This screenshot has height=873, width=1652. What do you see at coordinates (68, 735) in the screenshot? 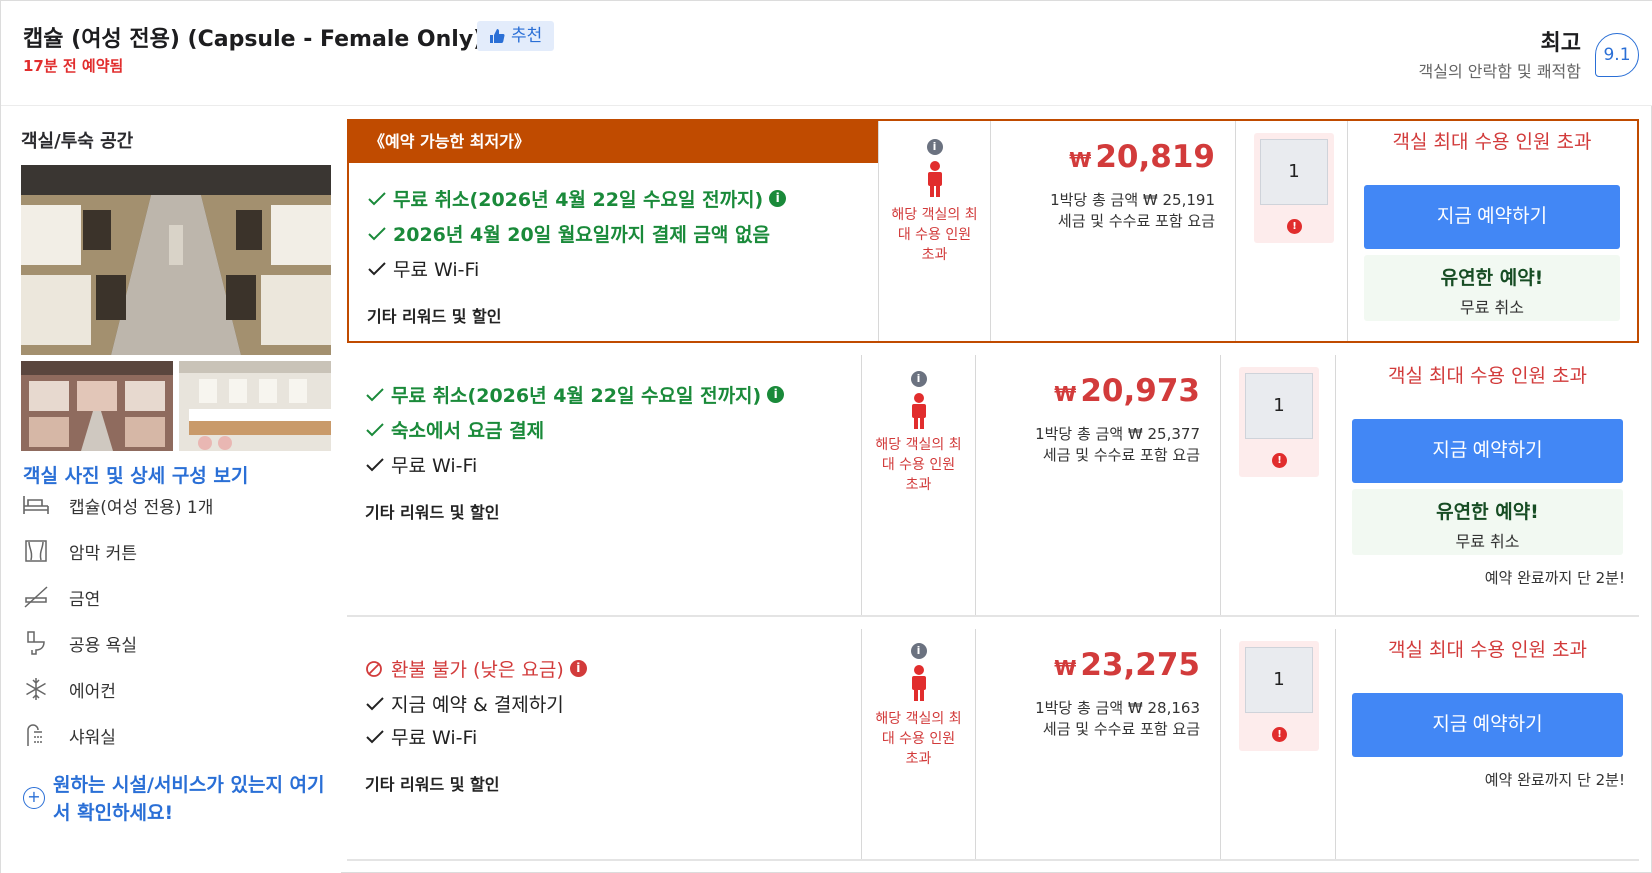
I see `amenity-item: 샤워실` at bounding box center [68, 735].